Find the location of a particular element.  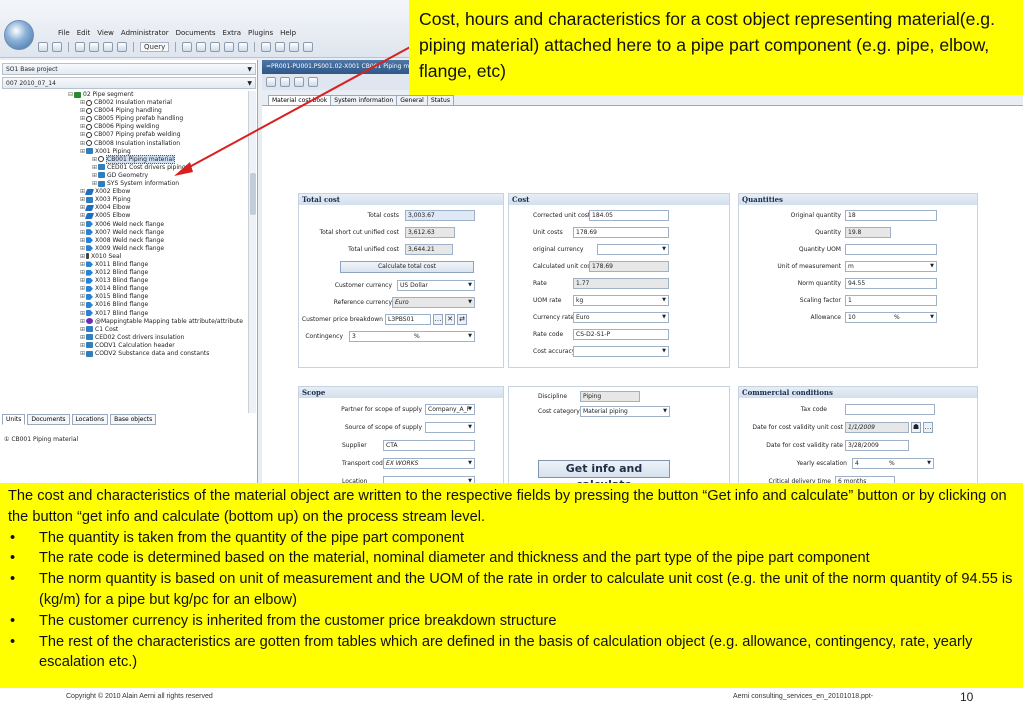

tree-item: ⊞ X010 Seal is located at coordinates (125, 257).